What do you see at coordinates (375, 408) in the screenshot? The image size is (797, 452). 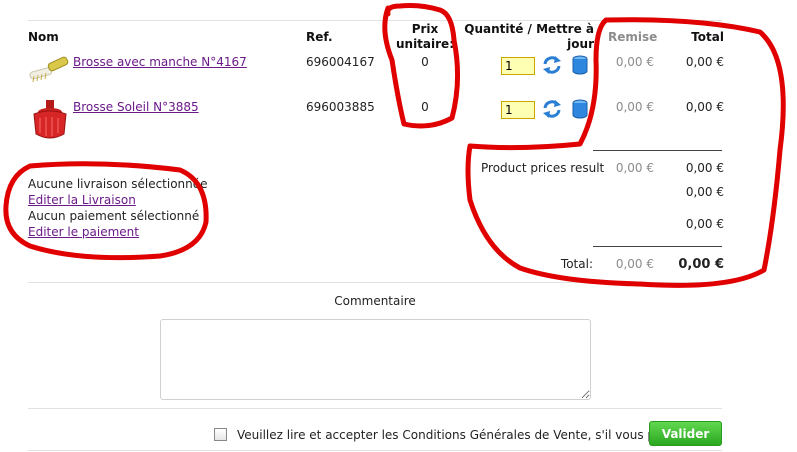 I see `footer-divider` at bounding box center [375, 408].